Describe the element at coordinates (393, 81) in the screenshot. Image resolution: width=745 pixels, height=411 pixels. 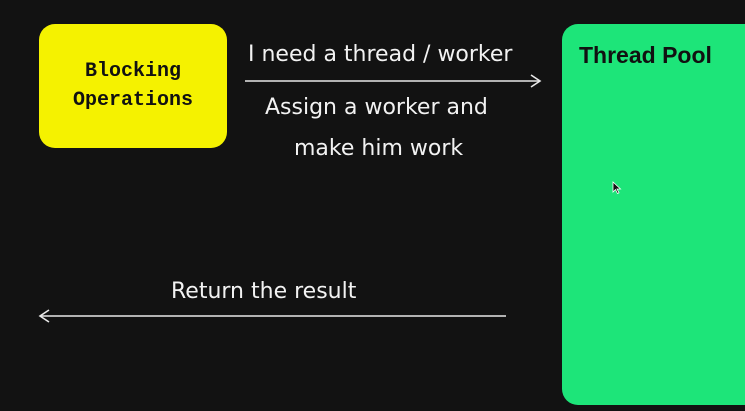
I see `request-arrow` at that location.